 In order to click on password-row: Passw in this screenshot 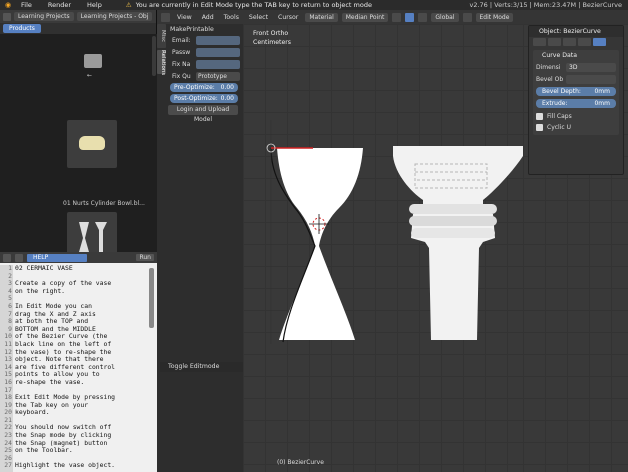, I will do `click(205, 52)`.